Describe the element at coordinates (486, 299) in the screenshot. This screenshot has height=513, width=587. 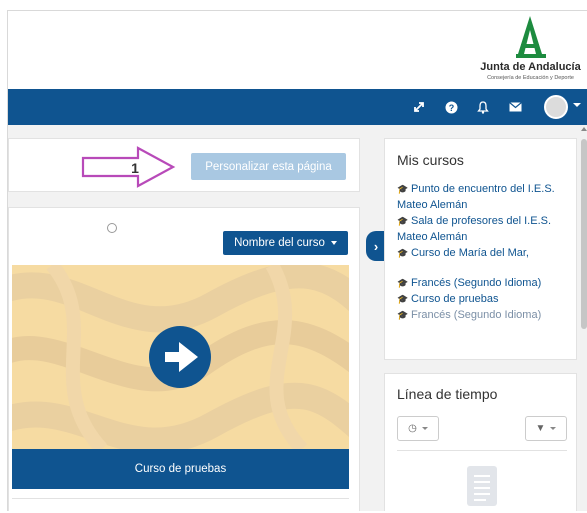
I see `course-link: 🎓 Curso de pruebas` at that location.